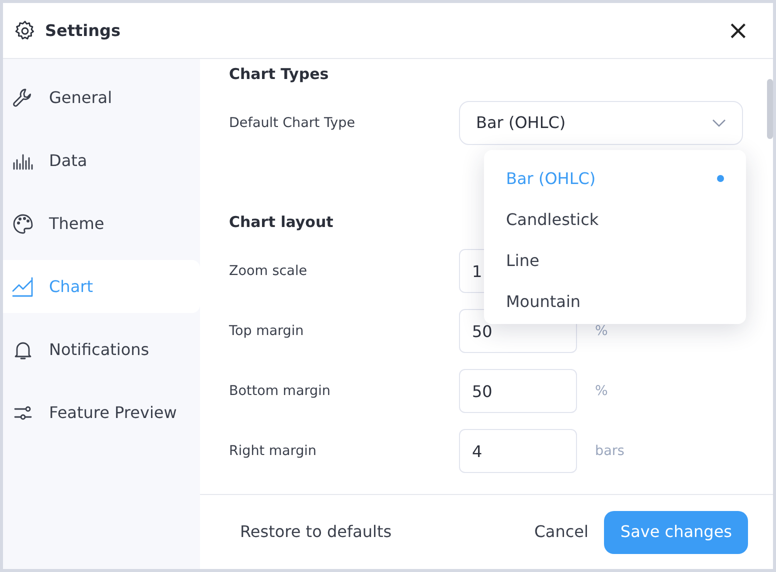  What do you see at coordinates (518, 391) in the screenshot?
I see `number-field: 50` at bounding box center [518, 391].